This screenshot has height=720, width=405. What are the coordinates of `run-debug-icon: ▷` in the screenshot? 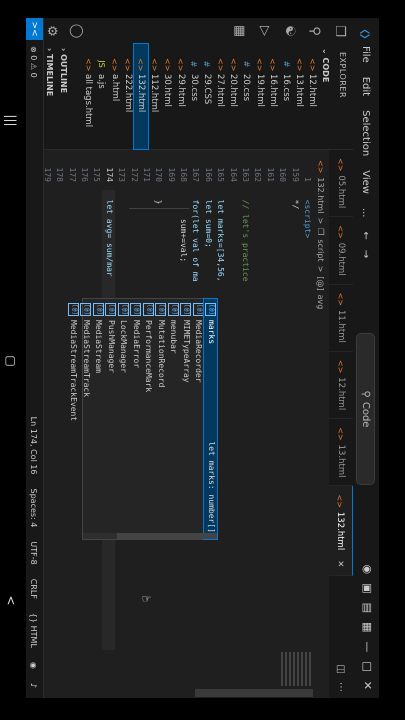 It's located at (264, 31).